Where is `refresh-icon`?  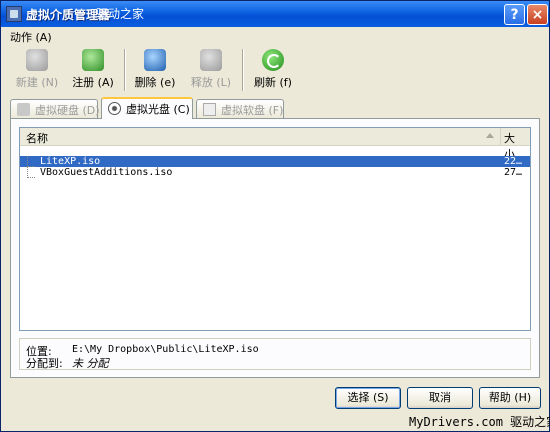 refresh-icon is located at coordinates (273, 60).